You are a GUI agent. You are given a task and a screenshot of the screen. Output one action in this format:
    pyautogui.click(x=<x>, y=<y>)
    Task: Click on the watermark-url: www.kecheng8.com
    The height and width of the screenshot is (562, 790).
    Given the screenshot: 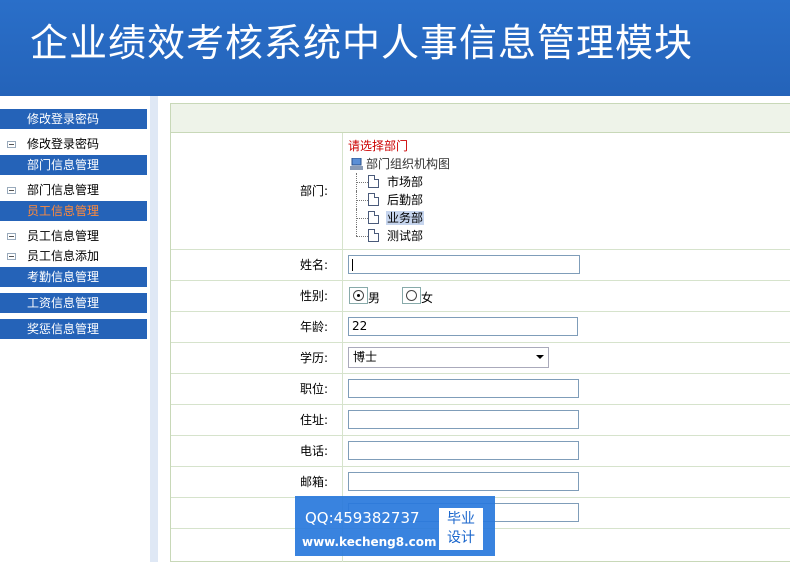 What is the action you would take?
    pyautogui.click(x=369, y=542)
    